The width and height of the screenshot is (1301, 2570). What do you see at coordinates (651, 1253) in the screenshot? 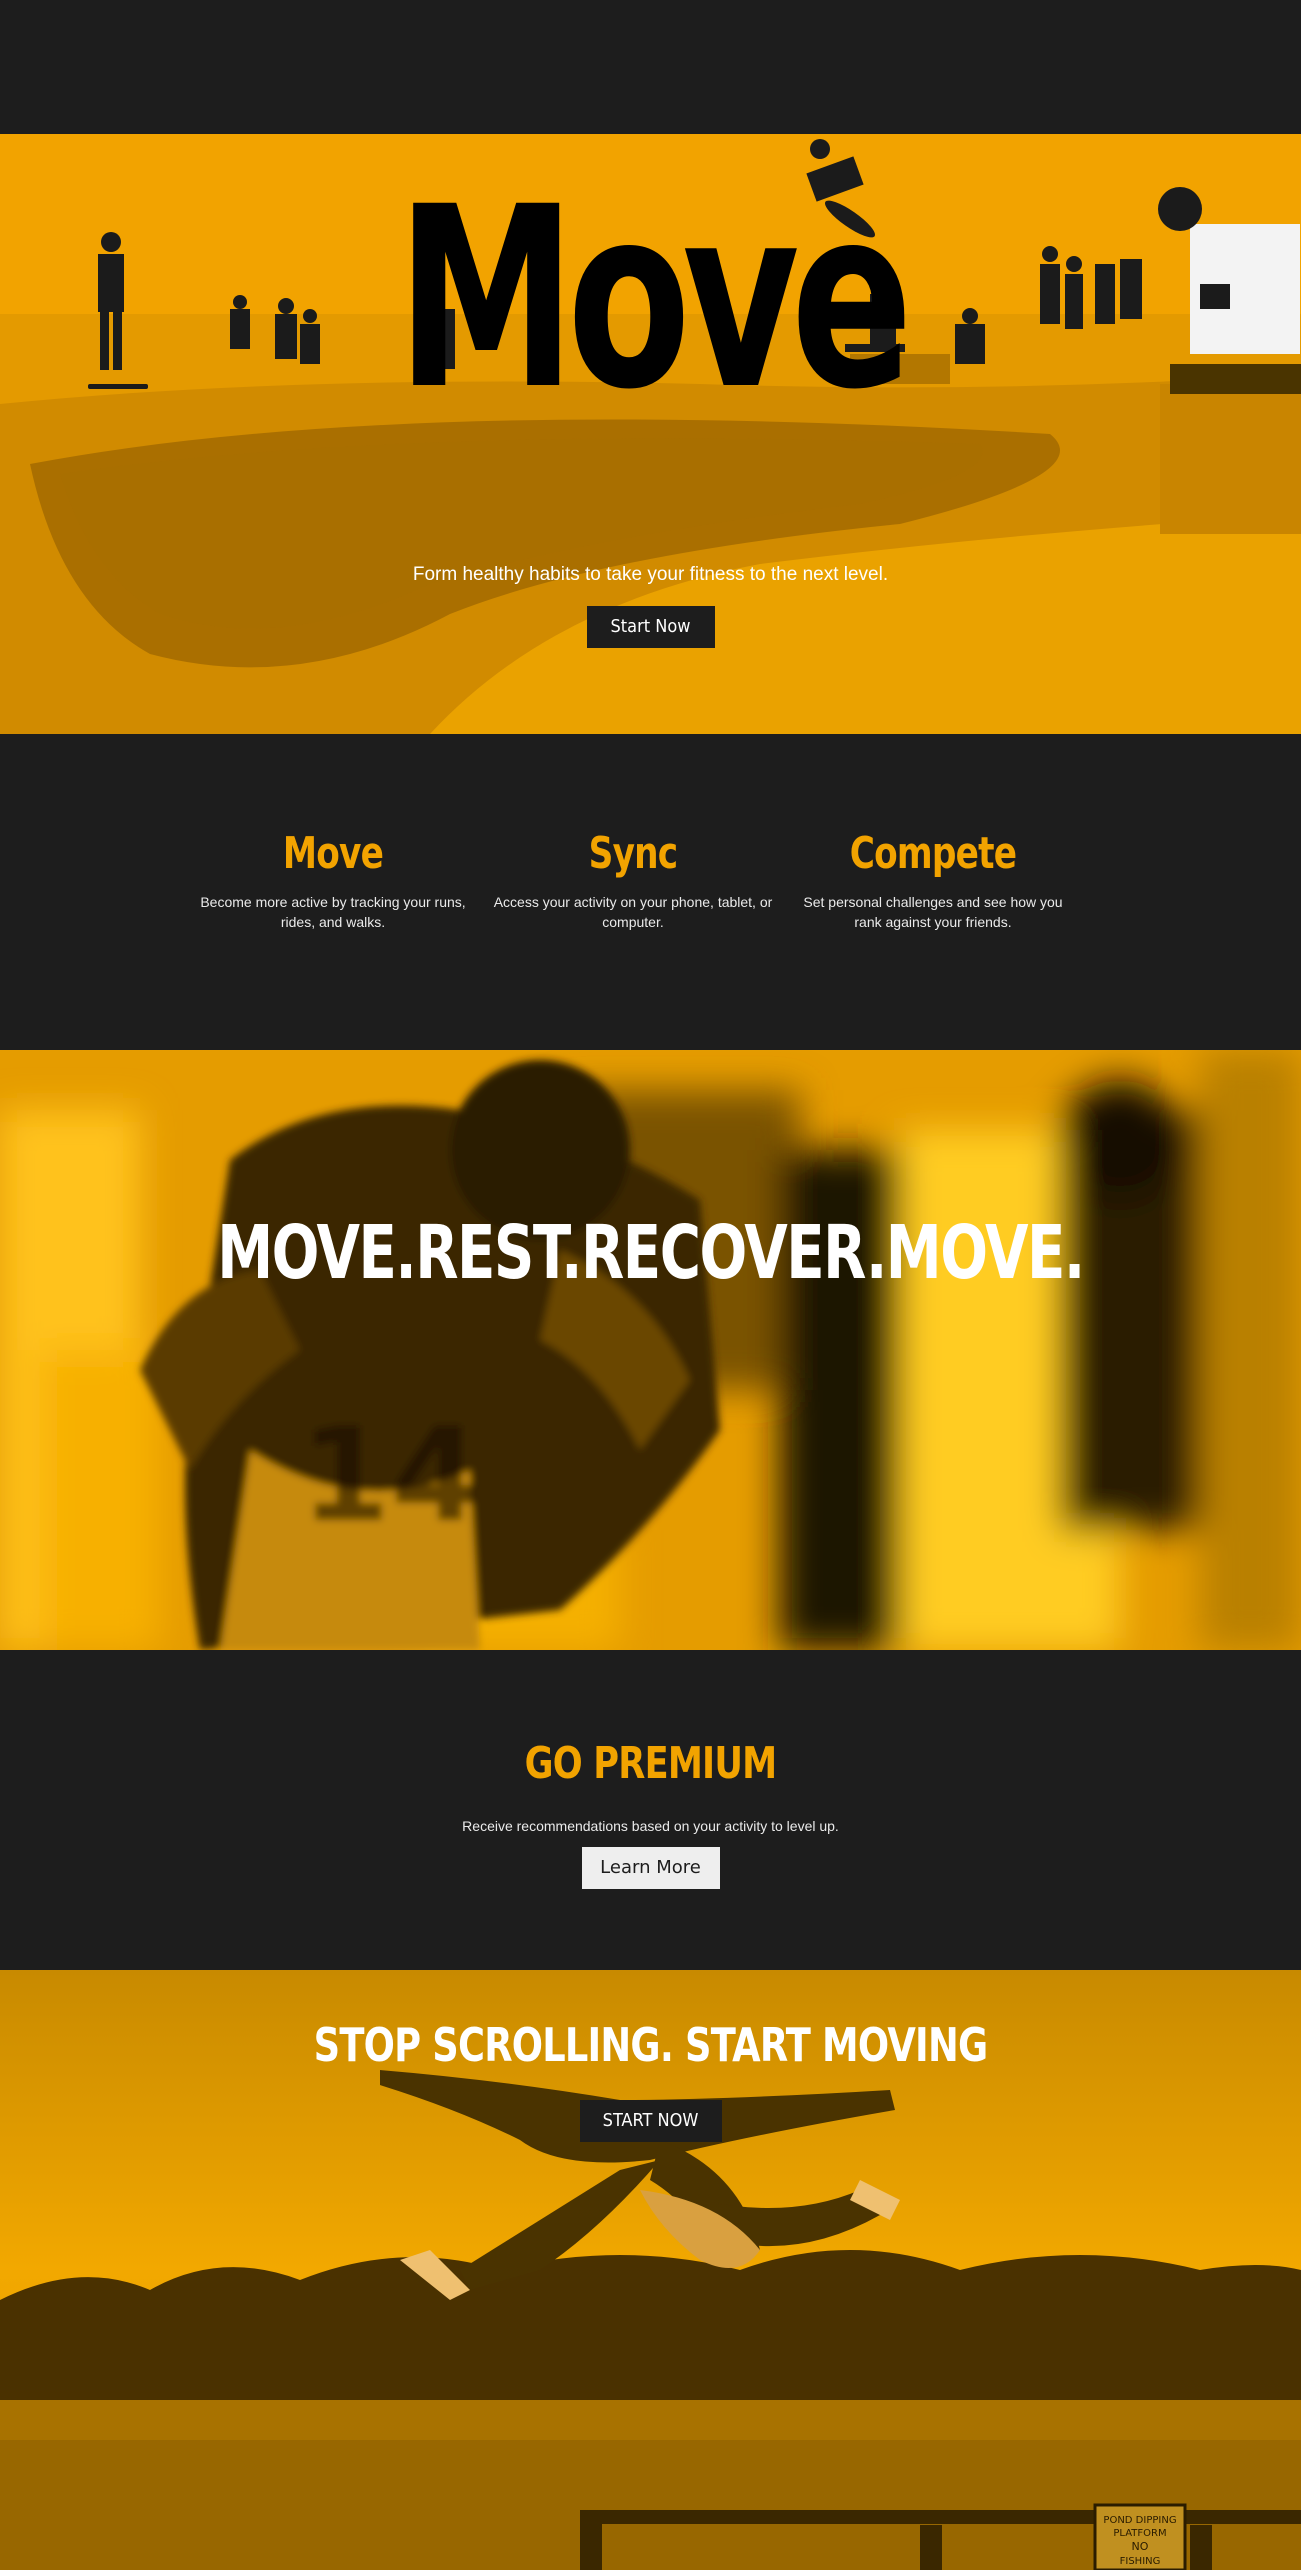
I see `banner-headline: MOVE.REST.RECOVER.MOVE.` at bounding box center [651, 1253].